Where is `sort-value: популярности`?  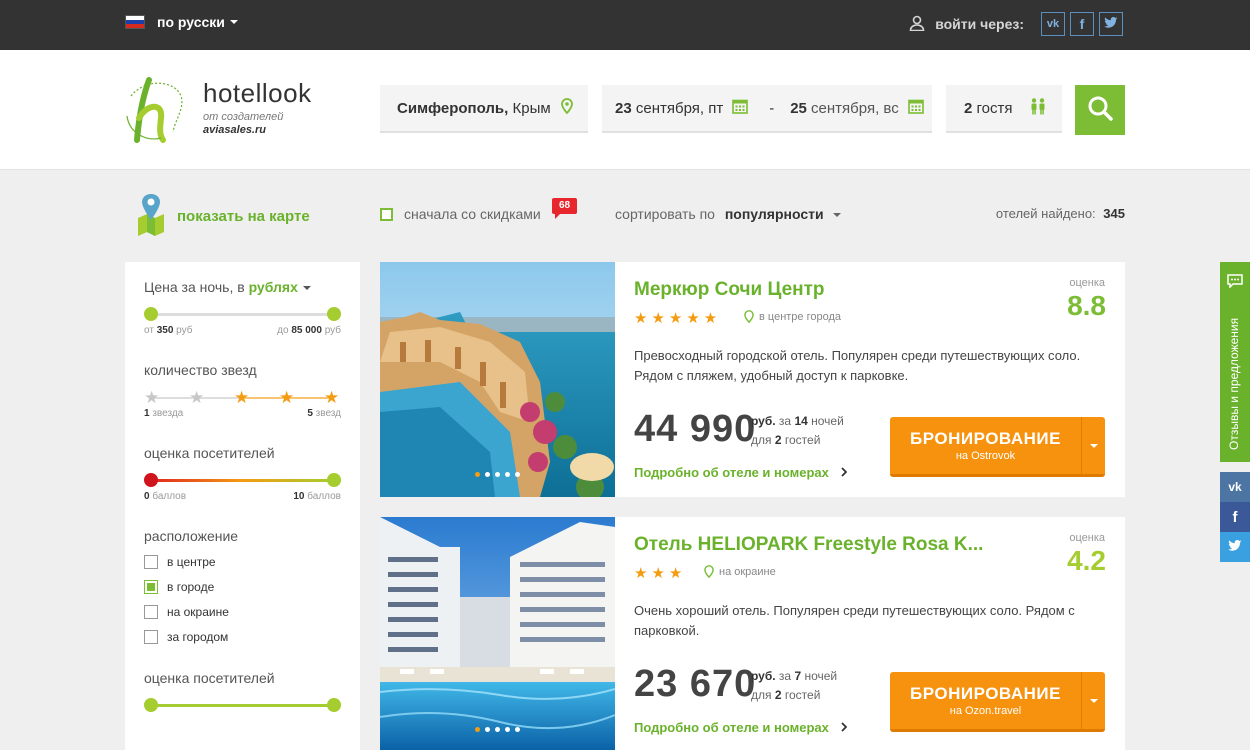
sort-value: популярности is located at coordinates (774, 214).